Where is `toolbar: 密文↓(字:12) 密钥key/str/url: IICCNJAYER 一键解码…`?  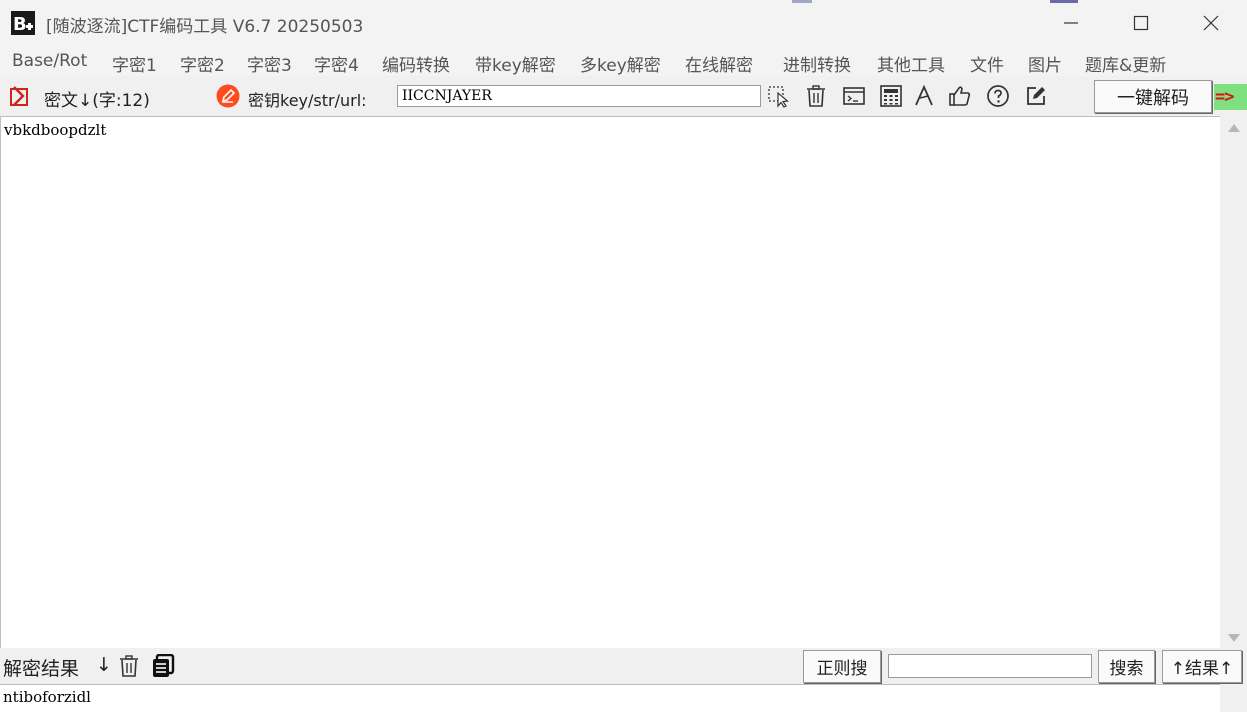 toolbar: 密文↓(字:12) 密钥key/str/url: IICCNJAYER 一键解码… is located at coordinates (623, 96).